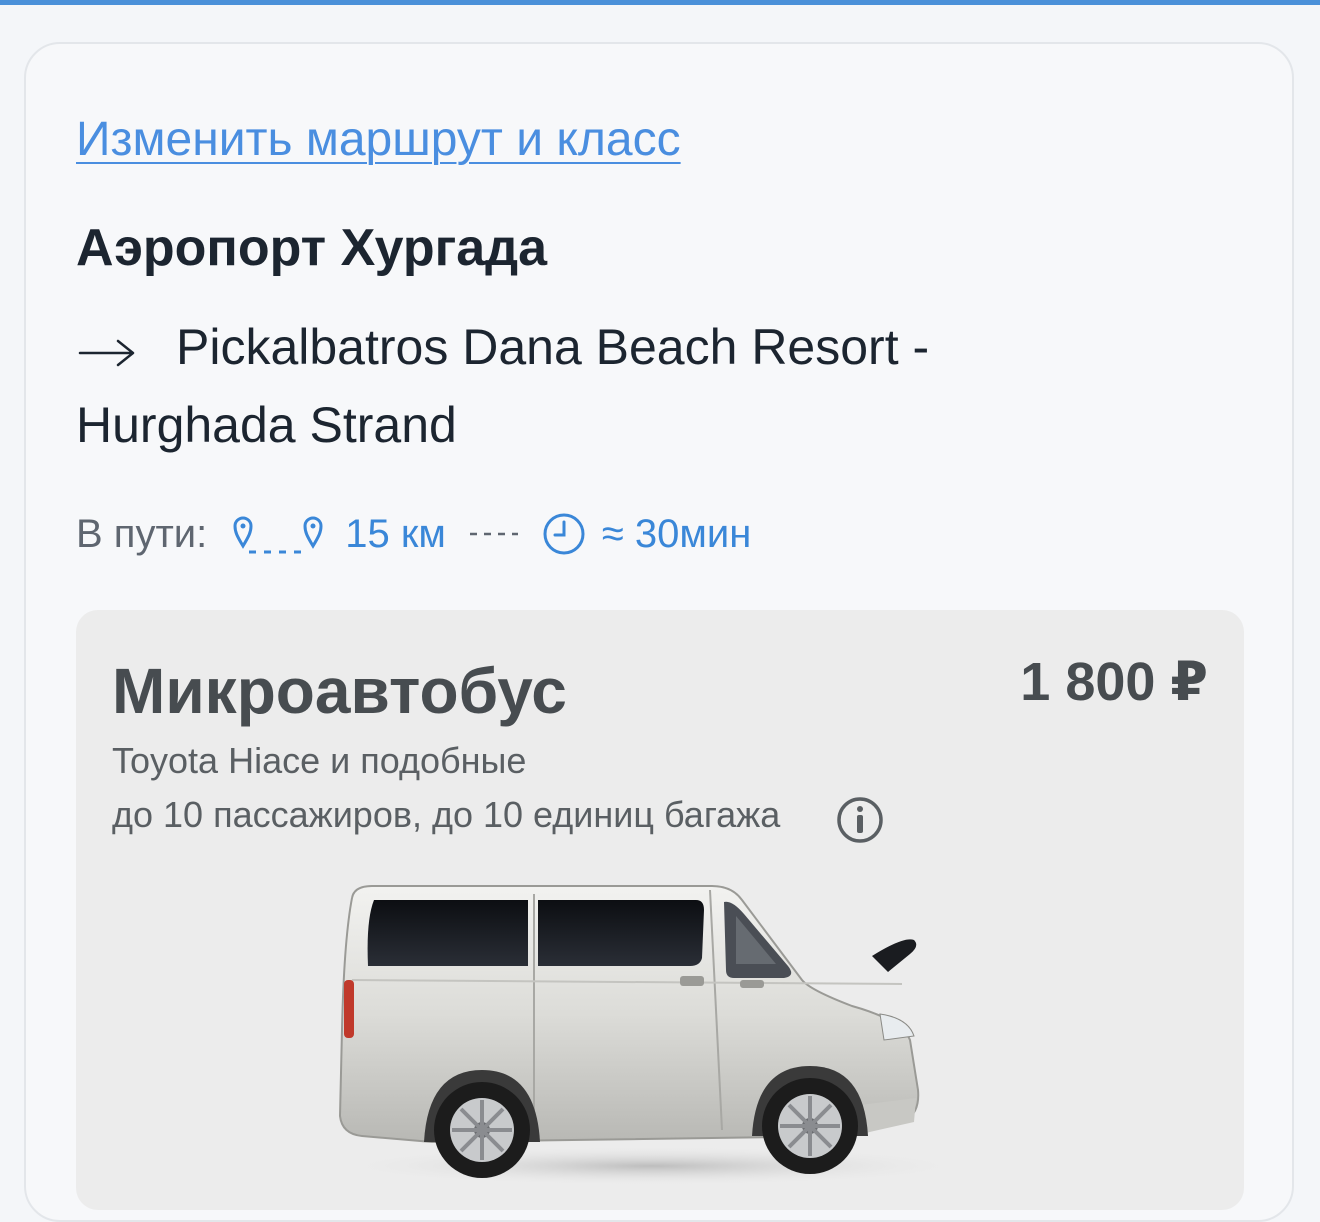 The height and width of the screenshot is (1222, 1320). I want to click on info-icon, so click(860, 820).